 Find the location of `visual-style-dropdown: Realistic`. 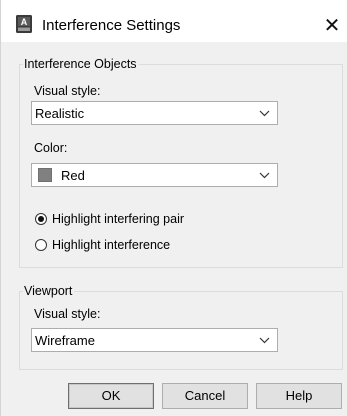

visual-style-dropdown: Realistic is located at coordinates (154, 113).